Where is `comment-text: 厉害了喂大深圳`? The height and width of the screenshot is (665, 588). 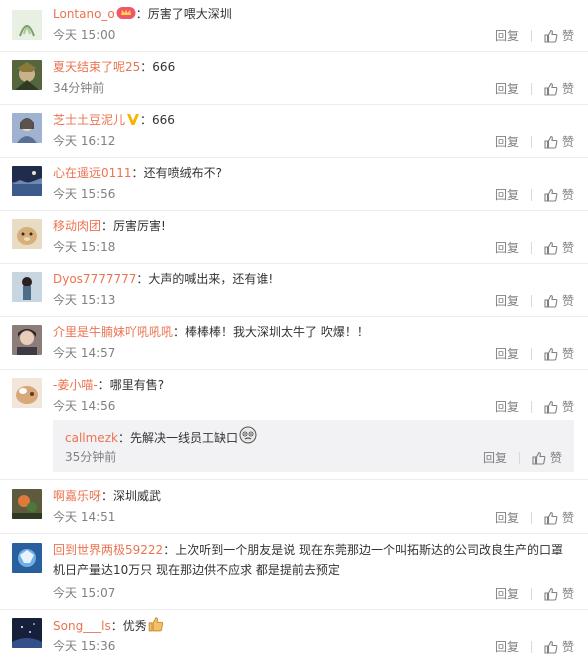
comment-text: 厉害了喂大深圳 is located at coordinates (189, 14).